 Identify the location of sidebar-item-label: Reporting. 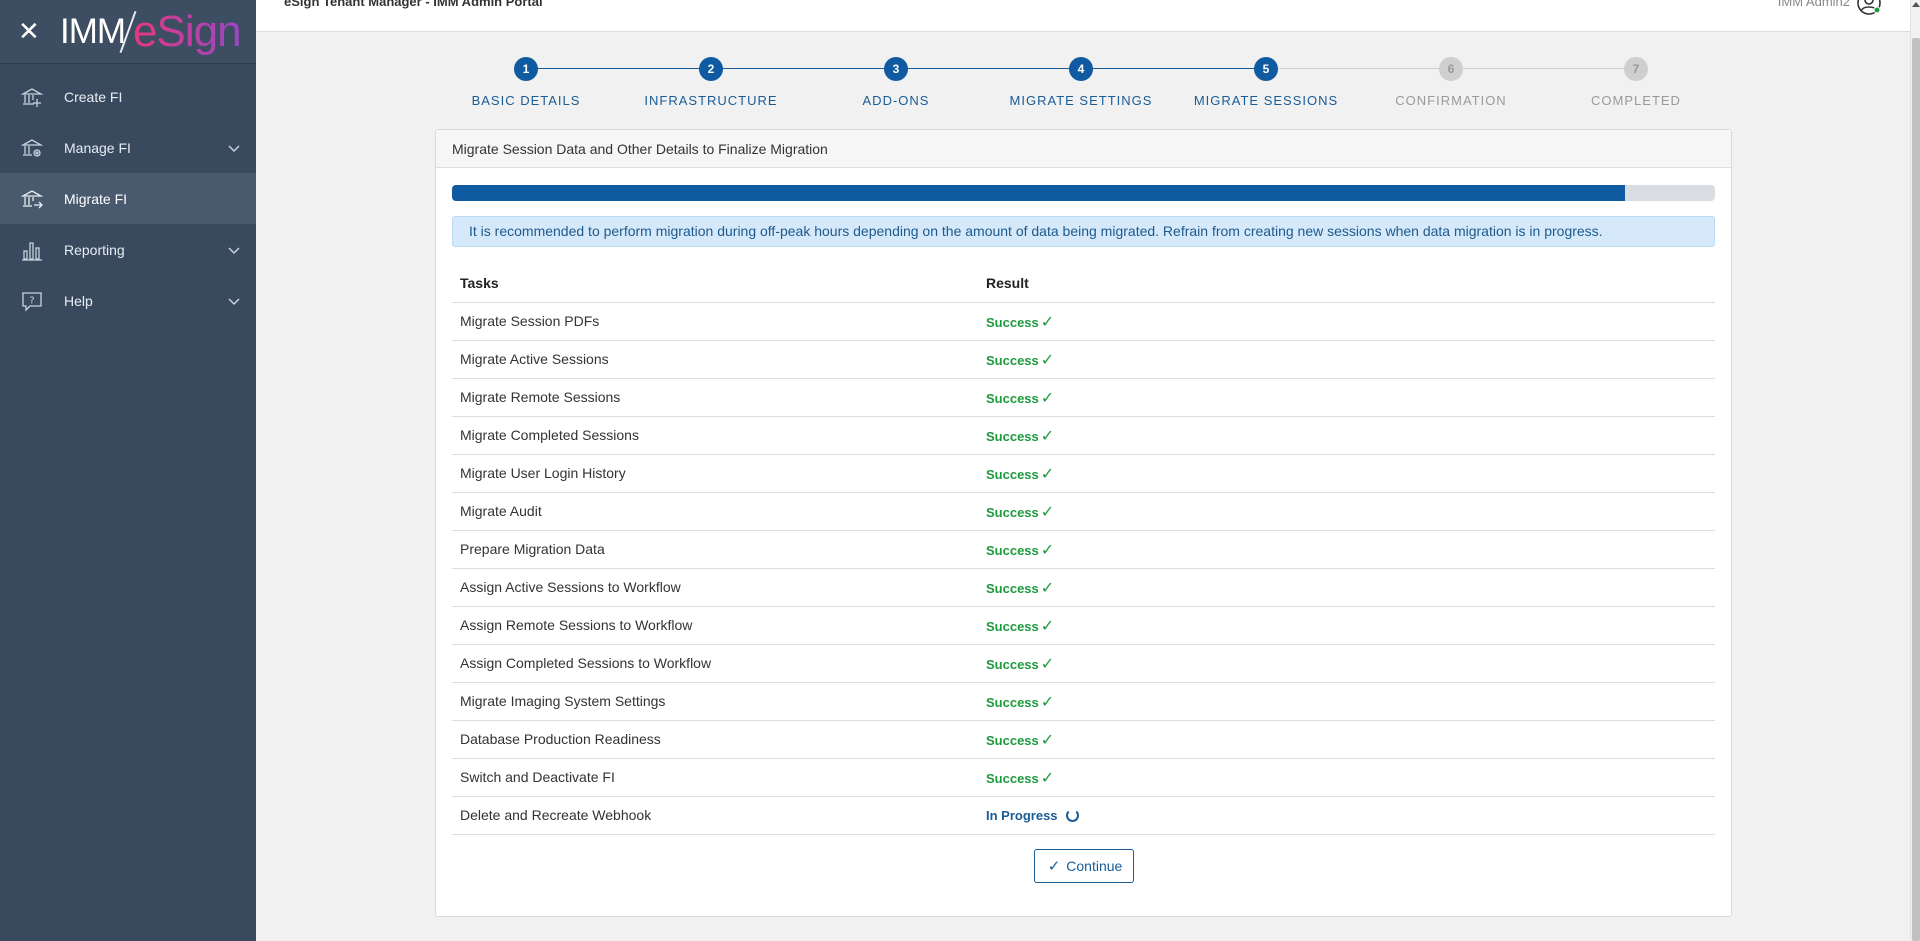
(94, 249).